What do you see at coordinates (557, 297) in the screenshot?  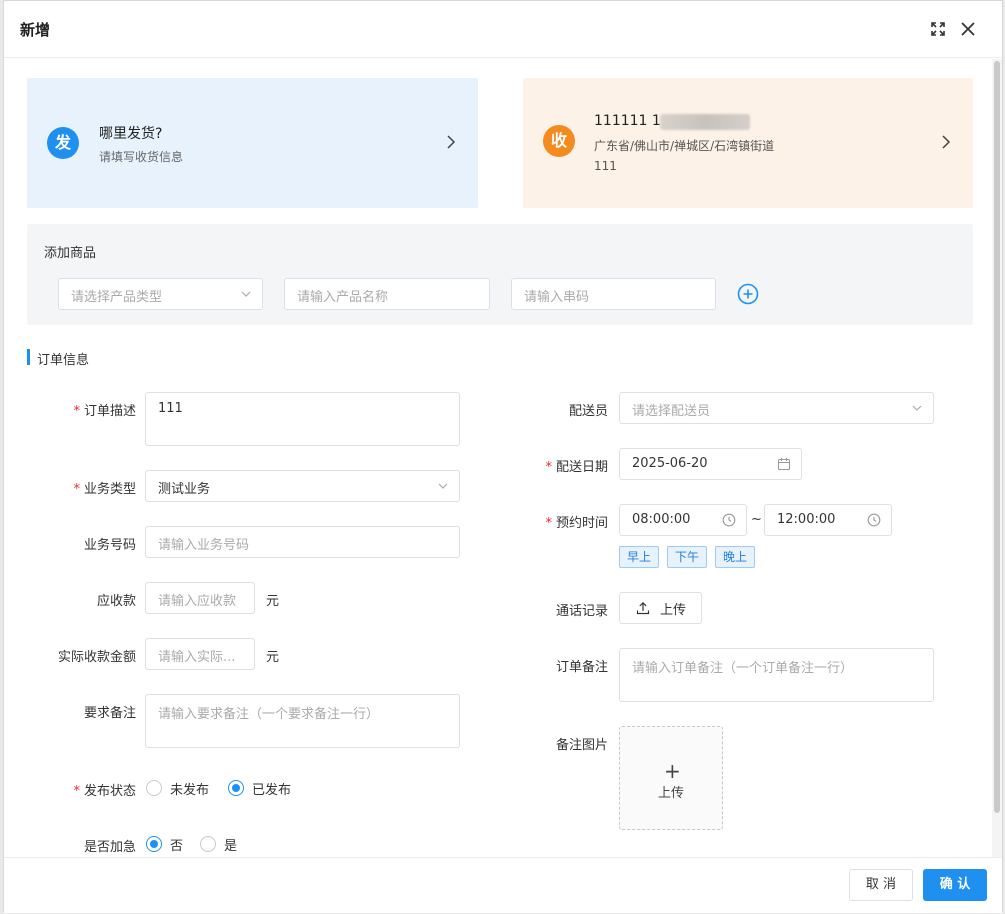 I see `serial-placeholder: 请输入串码` at bounding box center [557, 297].